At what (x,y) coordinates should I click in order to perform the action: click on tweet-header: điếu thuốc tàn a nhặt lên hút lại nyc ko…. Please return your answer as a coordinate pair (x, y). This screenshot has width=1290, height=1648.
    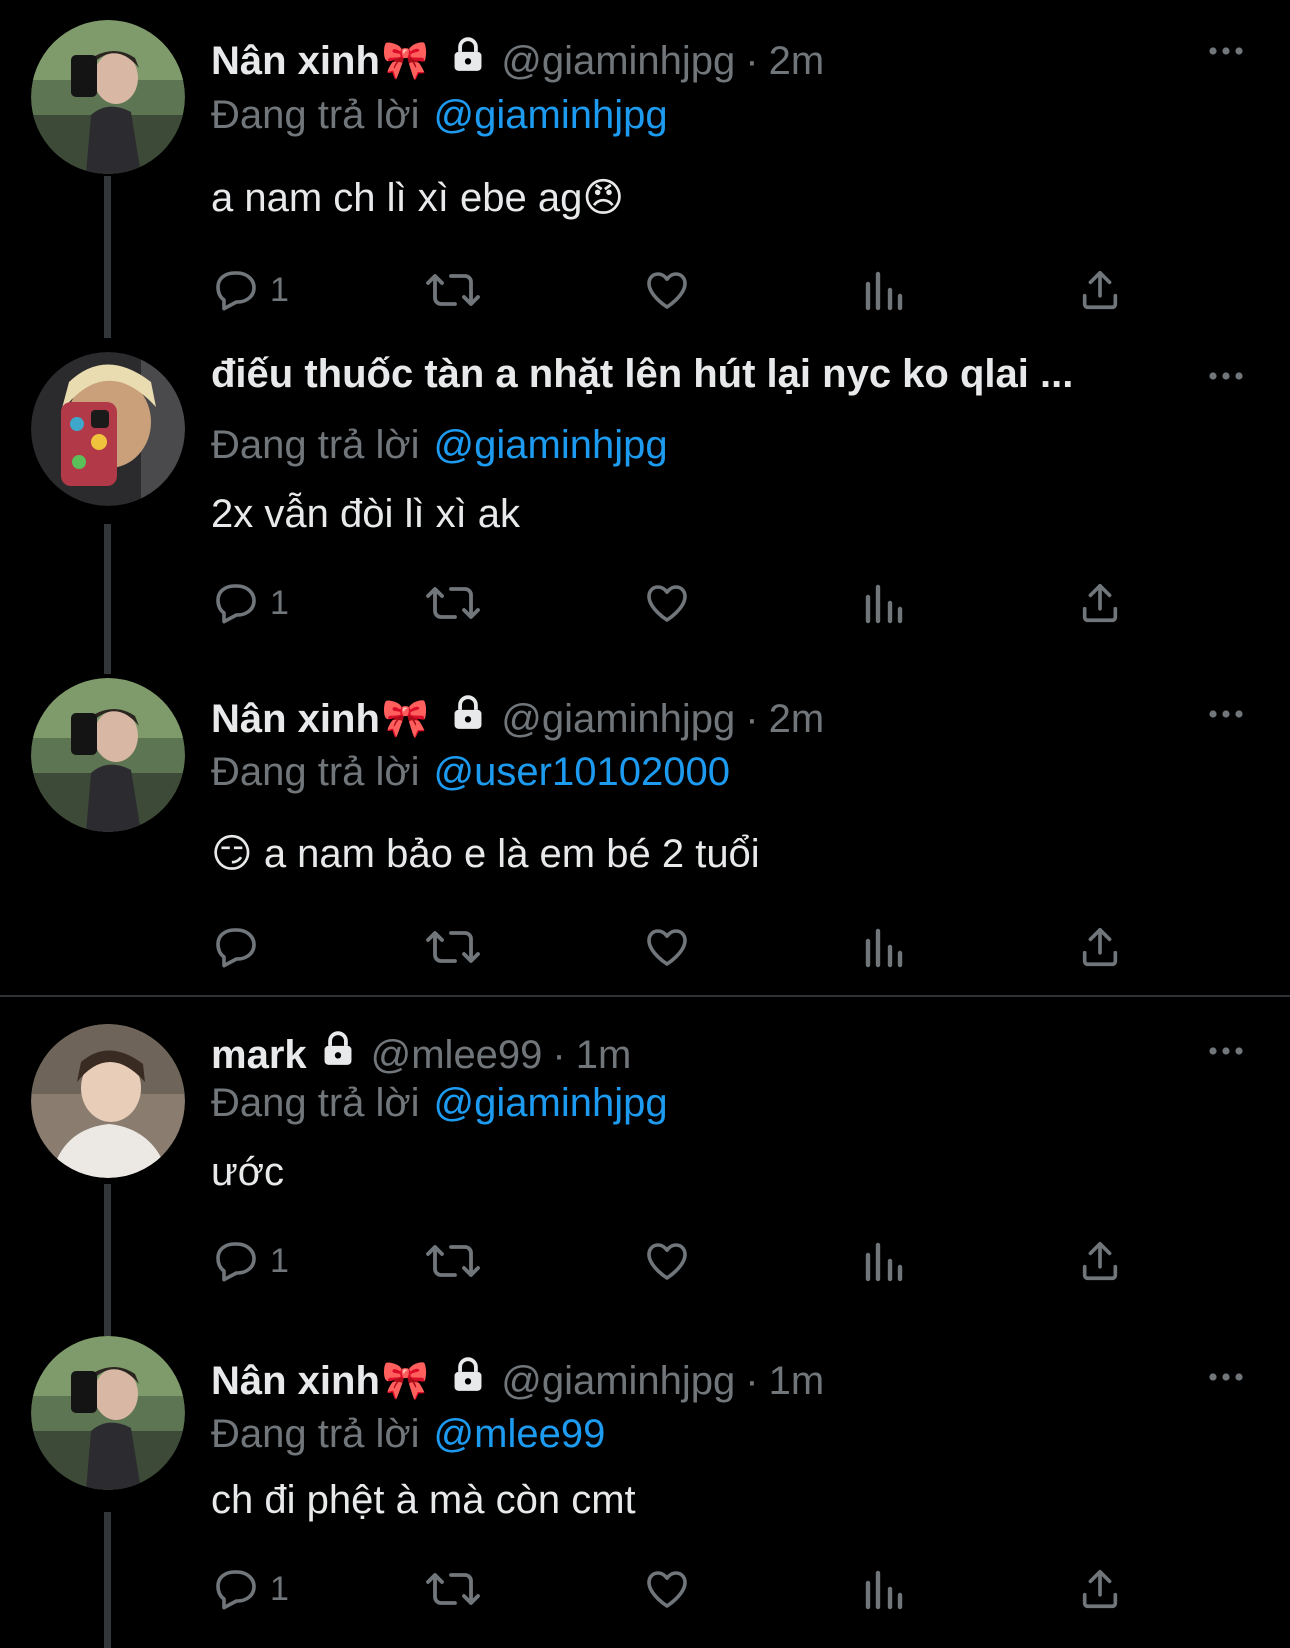
    Looking at the image, I should click on (642, 374).